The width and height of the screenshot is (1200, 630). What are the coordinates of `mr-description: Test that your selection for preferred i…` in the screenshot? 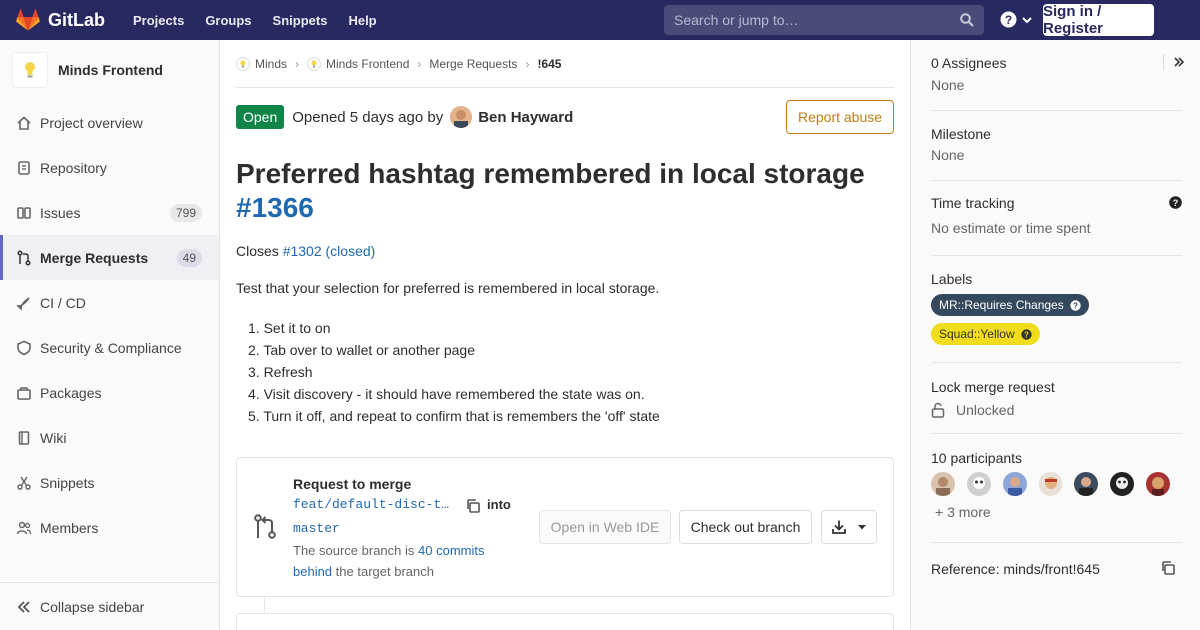 It's located at (448, 288).